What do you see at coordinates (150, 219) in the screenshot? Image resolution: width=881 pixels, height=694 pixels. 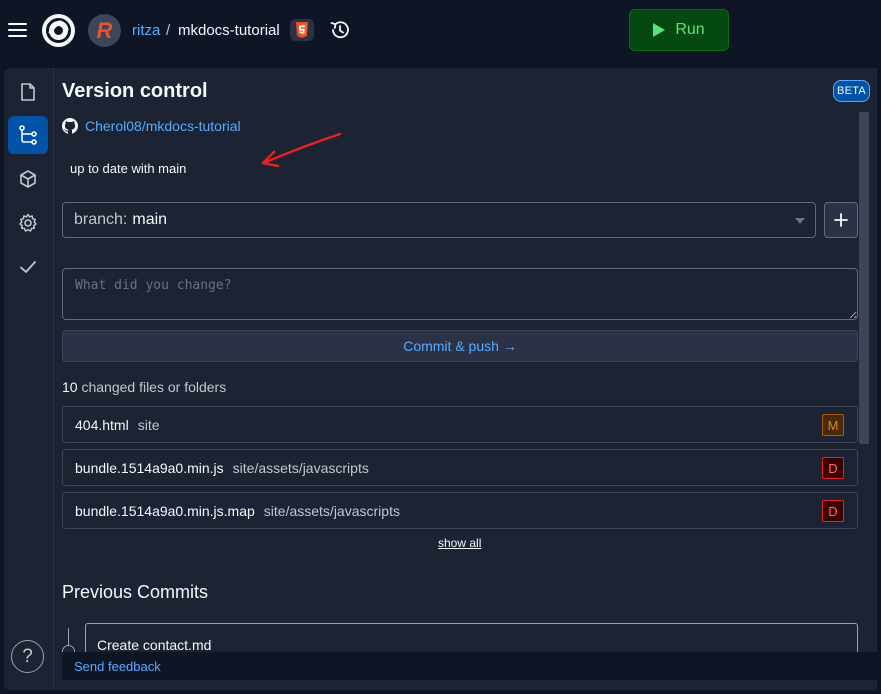 I see `branch-select-value: main` at bounding box center [150, 219].